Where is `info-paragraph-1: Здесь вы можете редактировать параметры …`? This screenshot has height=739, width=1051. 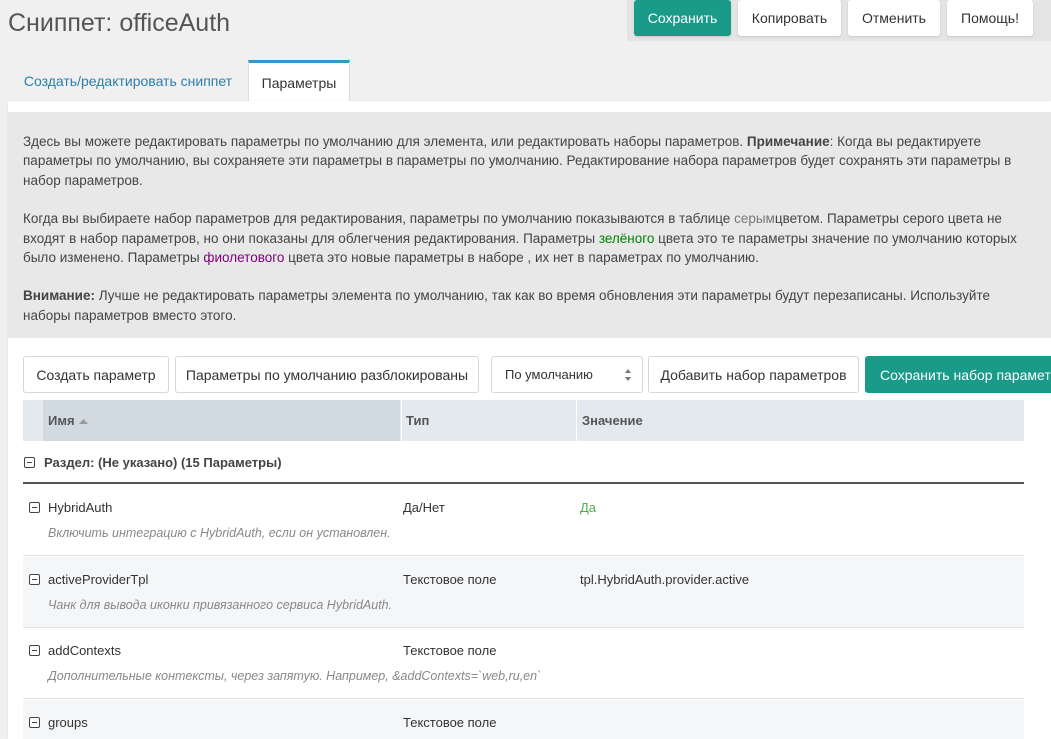 info-paragraph-1: Здесь вы можете редактировать параметры … is located at coordinates (517, 161).